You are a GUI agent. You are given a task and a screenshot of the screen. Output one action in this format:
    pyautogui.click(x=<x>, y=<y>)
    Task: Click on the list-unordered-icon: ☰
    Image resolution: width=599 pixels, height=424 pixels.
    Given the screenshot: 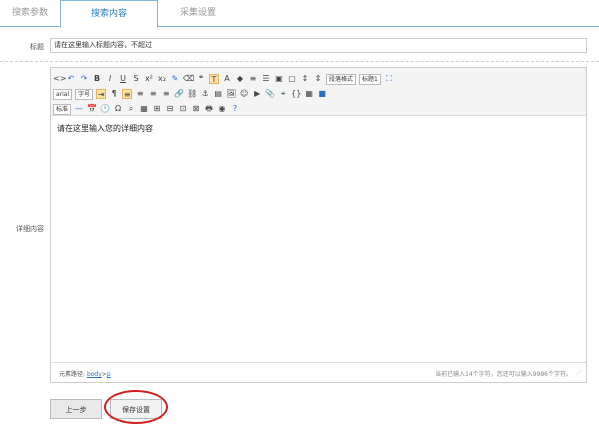 What is the action you would take?
    pyautogui.click(x=266, y=79)
    